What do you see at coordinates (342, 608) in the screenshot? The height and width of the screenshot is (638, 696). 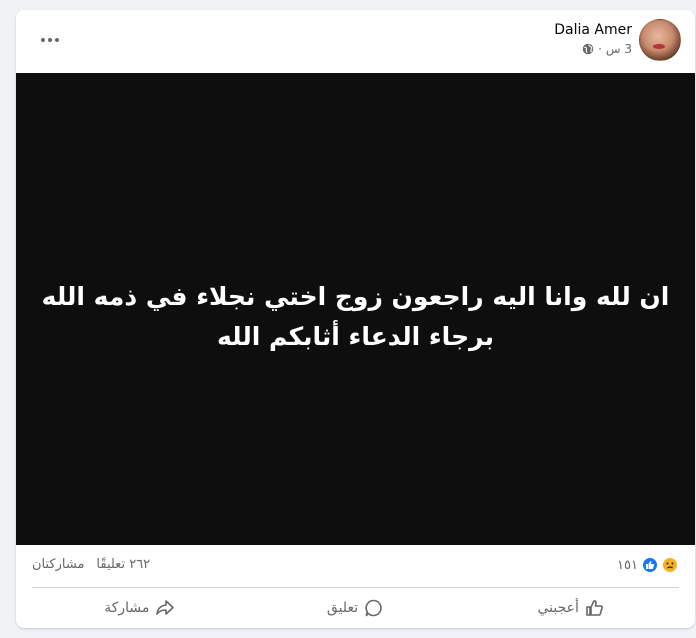 I see `comment-label: تعليق` at bounding box center [342, 608].